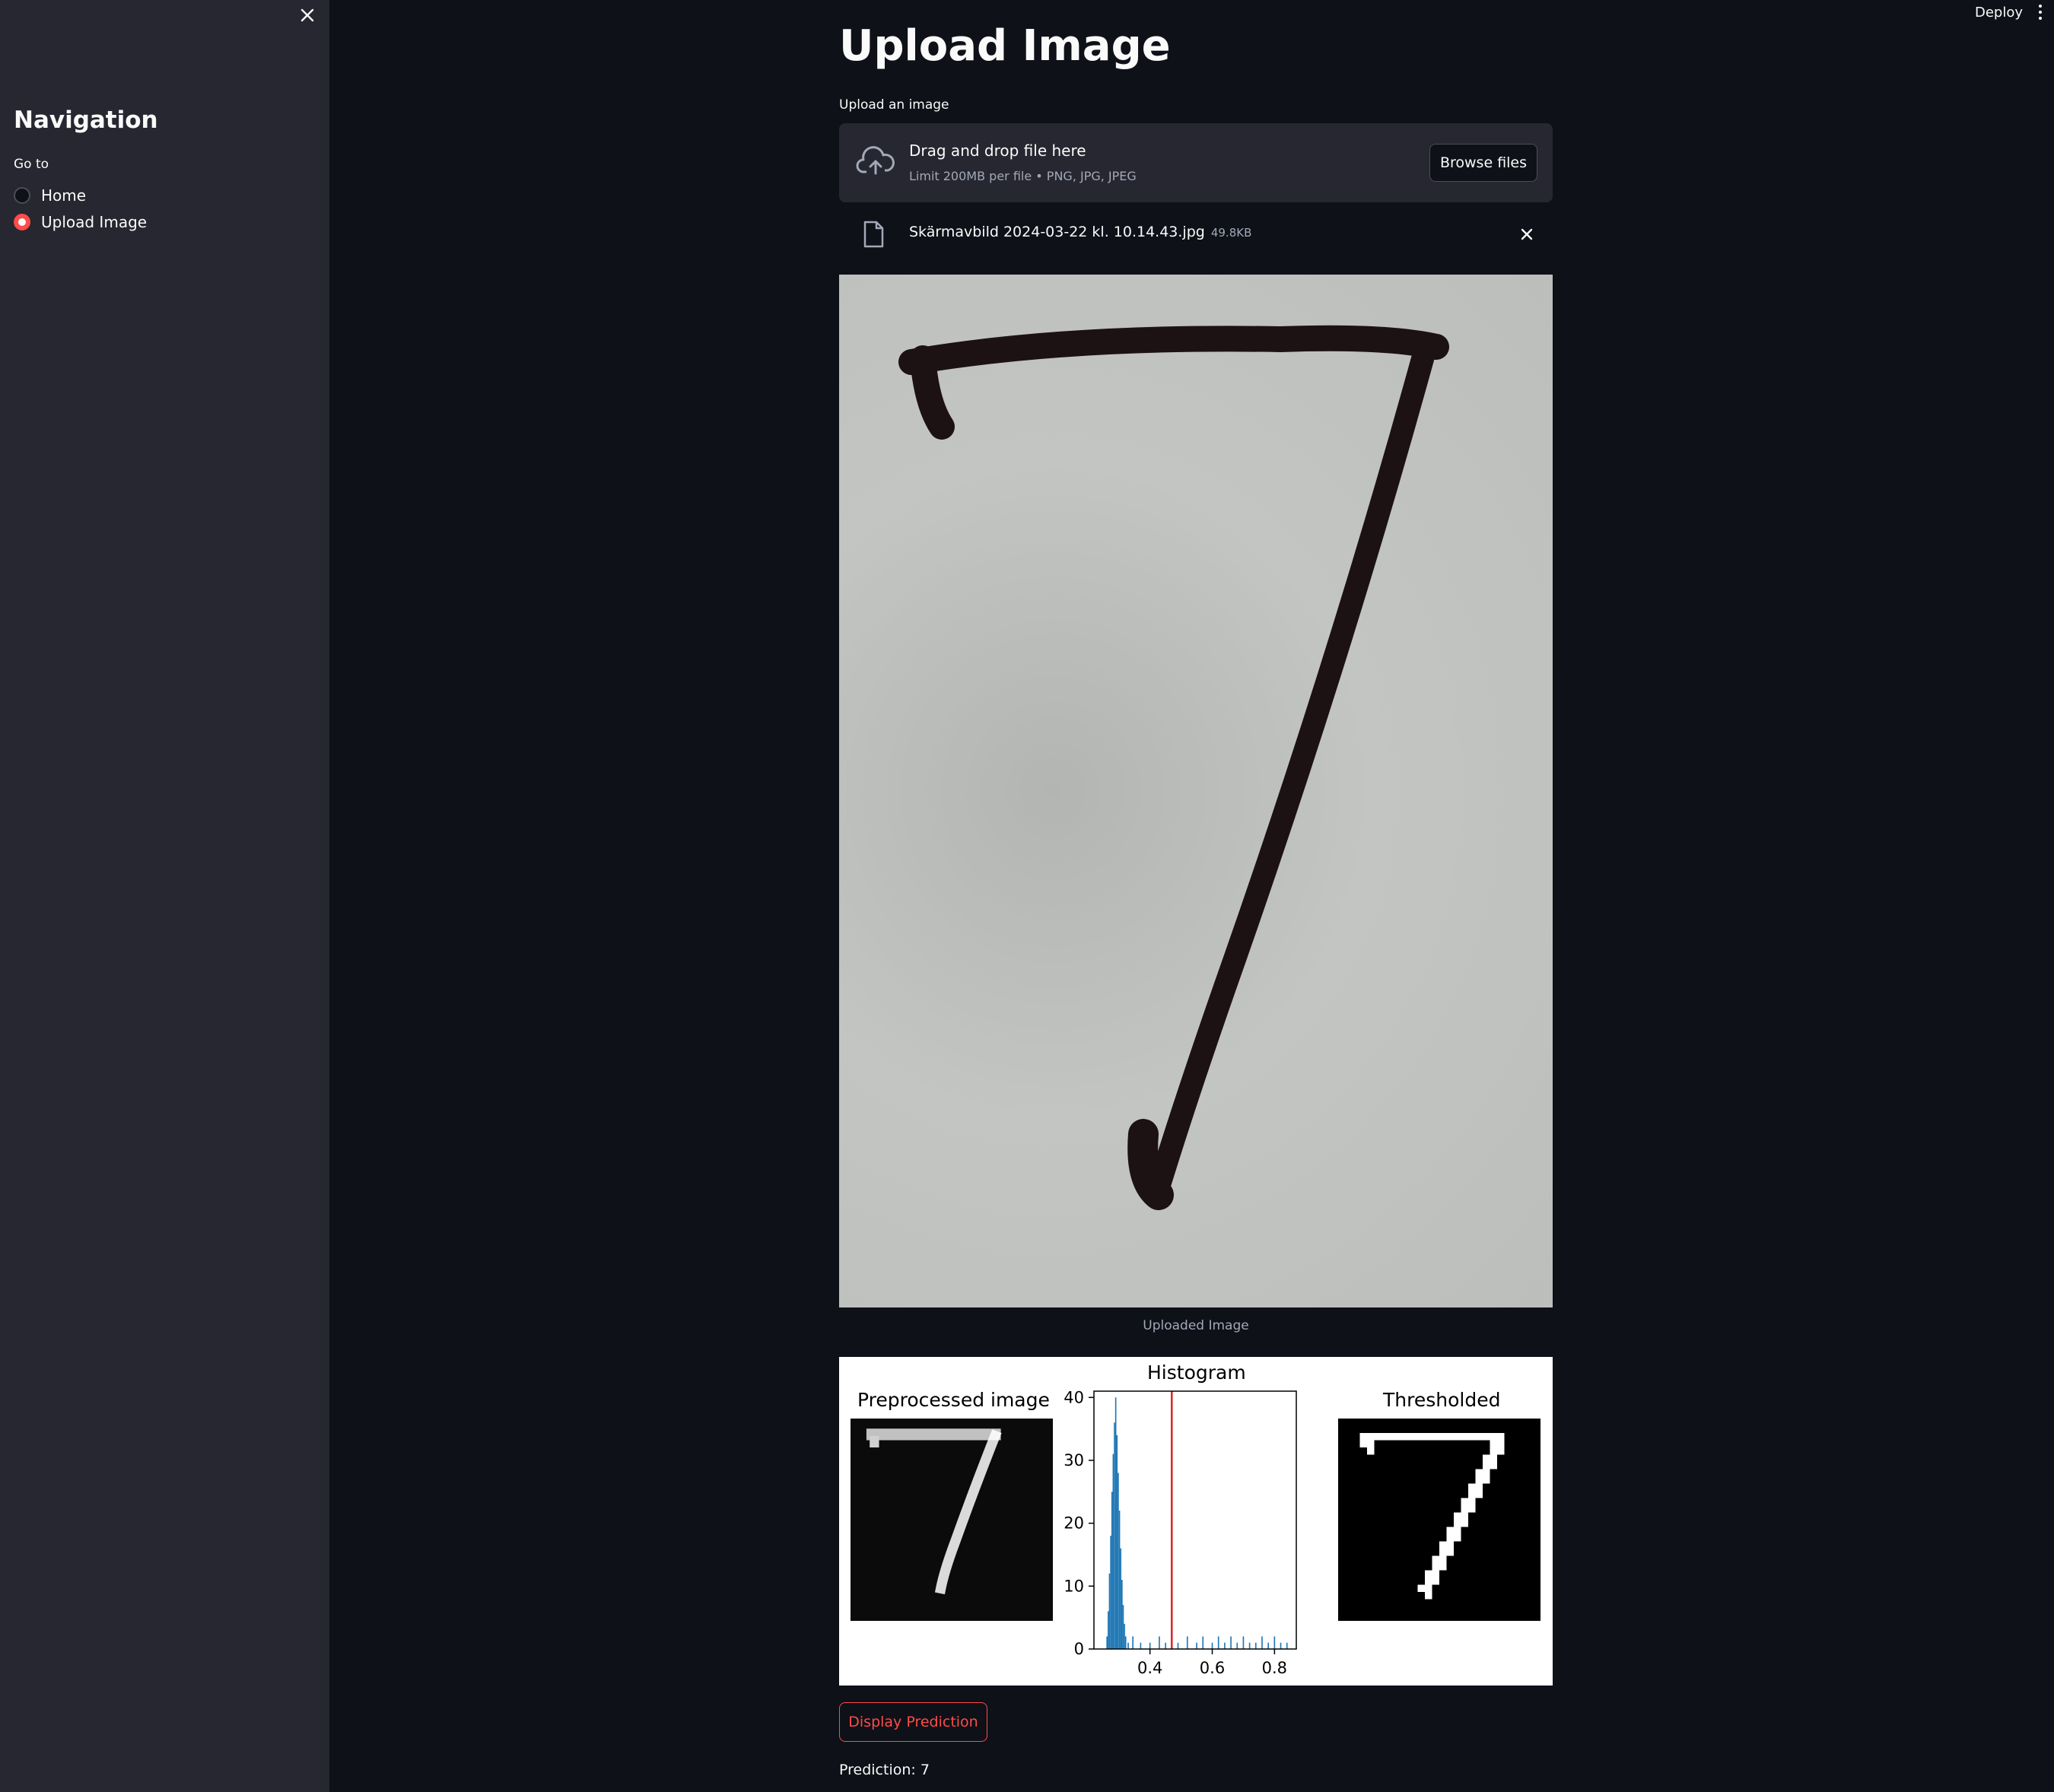  I want to click on browse-files-button: Browse files, so click(1483, 163).